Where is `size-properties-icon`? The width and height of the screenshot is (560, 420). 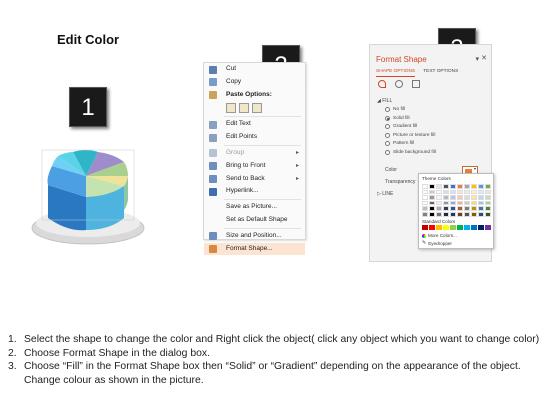
size-properties-icon is located at coordinates (416, 84).